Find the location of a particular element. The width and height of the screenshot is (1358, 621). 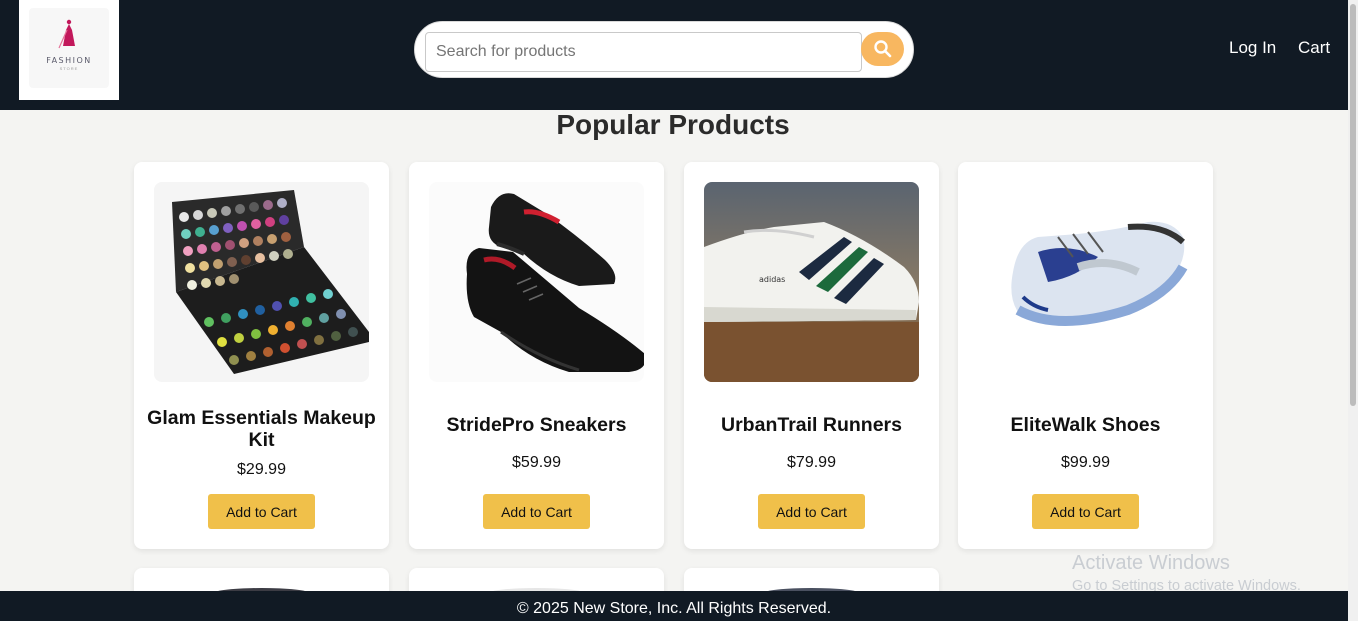

product-name: StridePro Sneakers is located at coordinates (536, 425).